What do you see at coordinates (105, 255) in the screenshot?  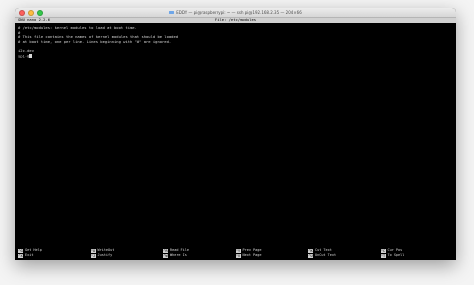 I see `shortcut-label: Justify` at bounding box center [105, 255].